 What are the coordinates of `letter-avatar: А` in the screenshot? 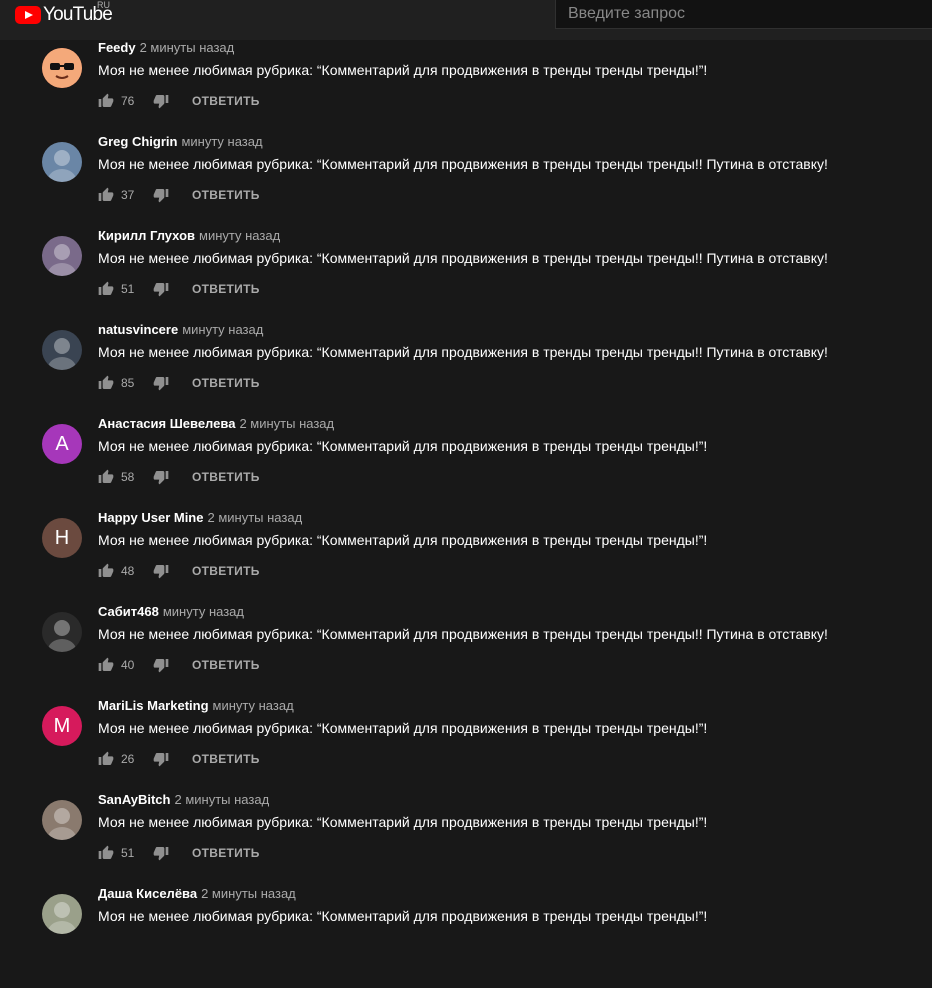 It's located at (62, 444).